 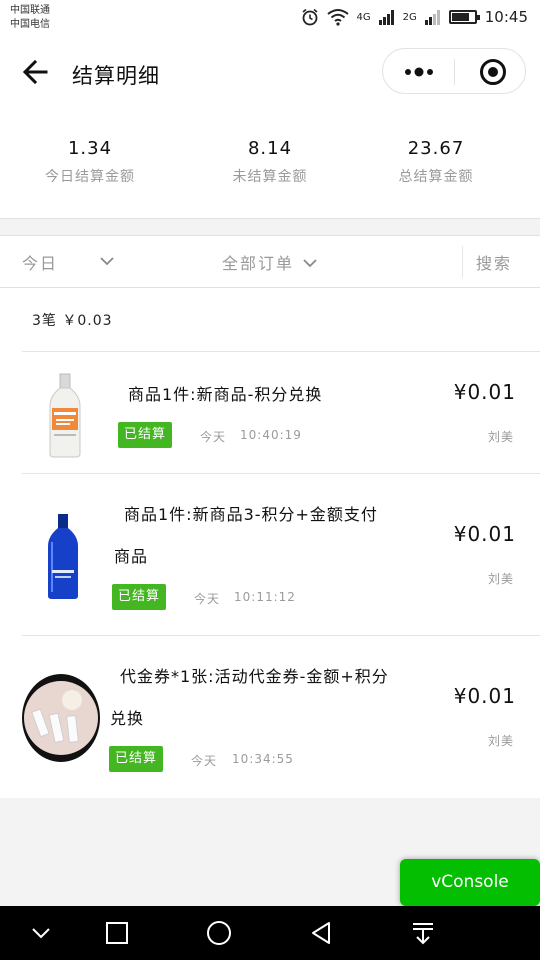 I want to click on search-button: 搜索, so click(x=494, y=262).